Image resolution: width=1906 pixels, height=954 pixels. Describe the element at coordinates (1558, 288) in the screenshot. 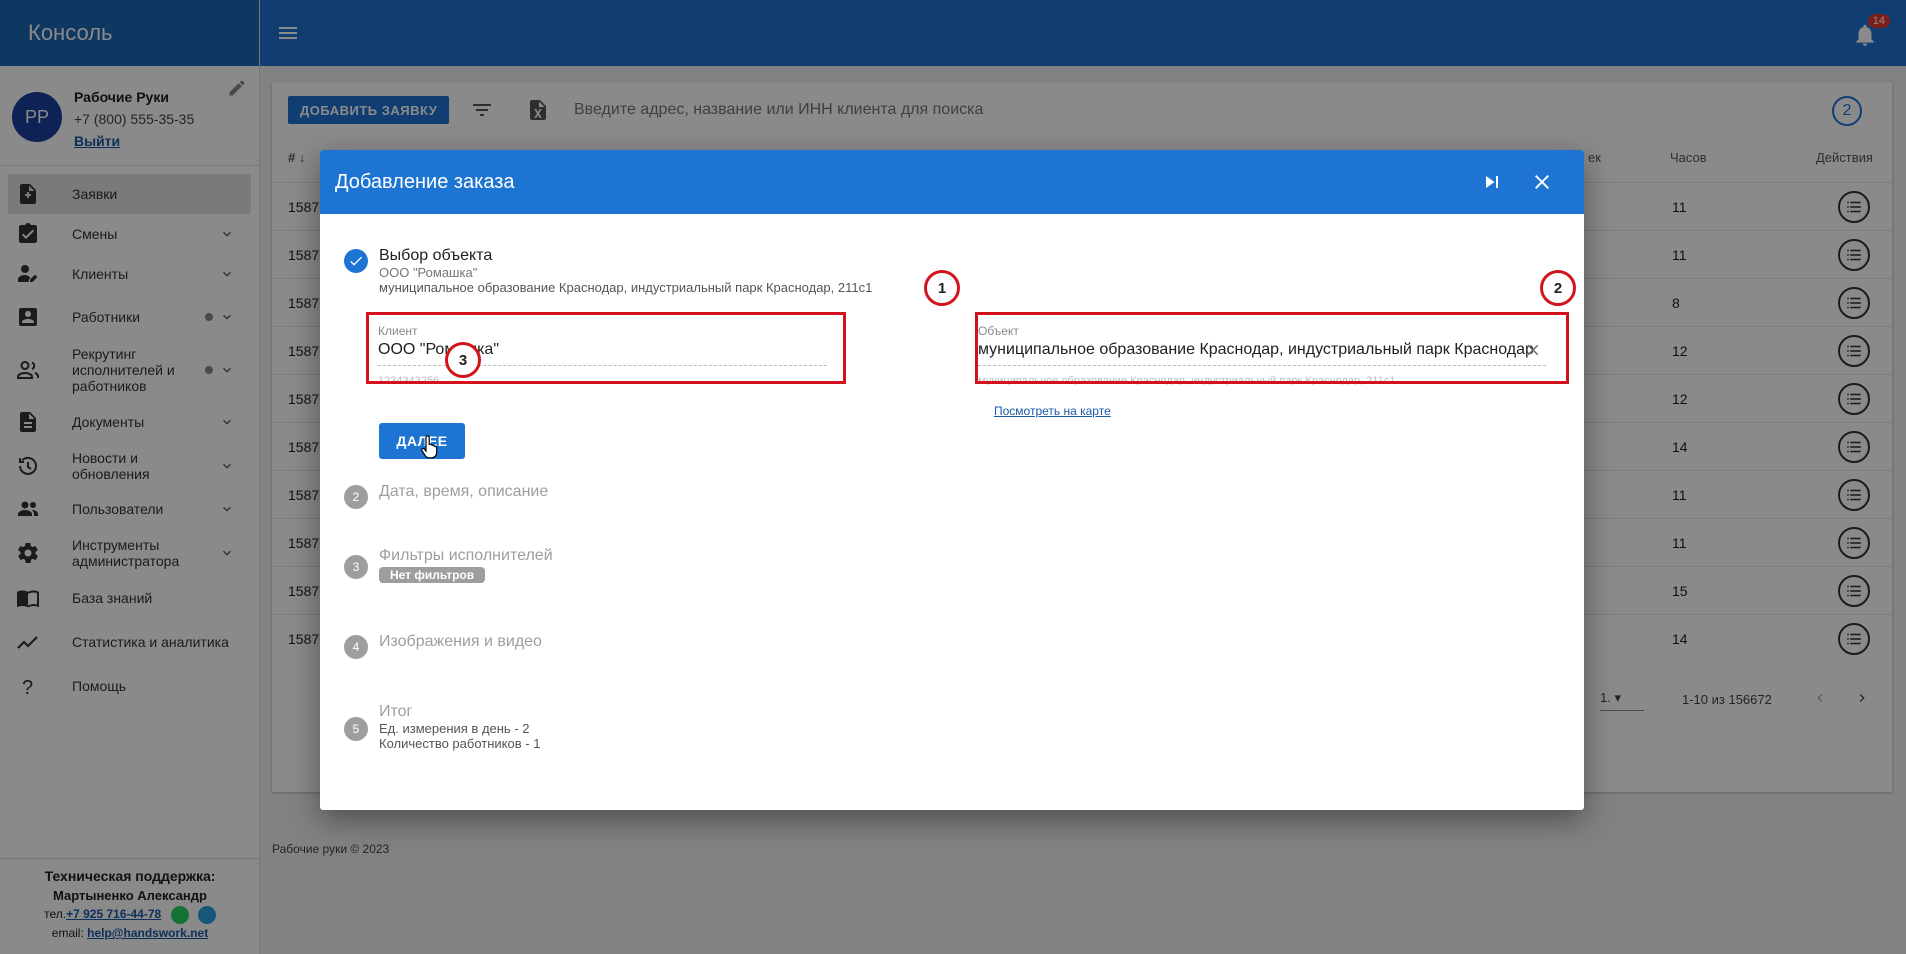

I see `callout-number-2: 2` at that location.